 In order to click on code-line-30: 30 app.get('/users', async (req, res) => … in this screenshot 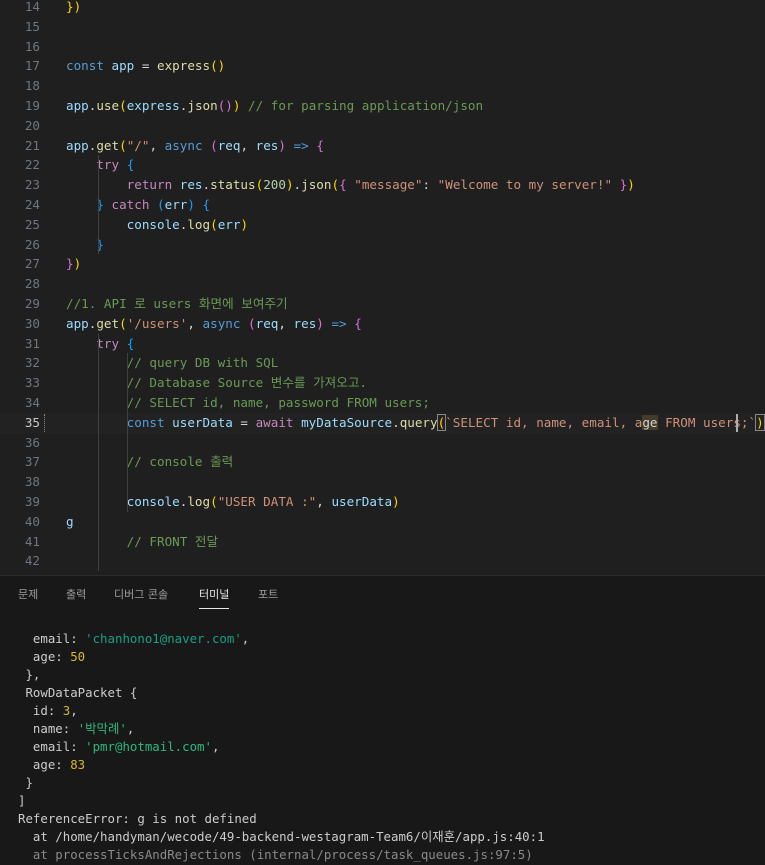, I will do `click(382, 324)`.